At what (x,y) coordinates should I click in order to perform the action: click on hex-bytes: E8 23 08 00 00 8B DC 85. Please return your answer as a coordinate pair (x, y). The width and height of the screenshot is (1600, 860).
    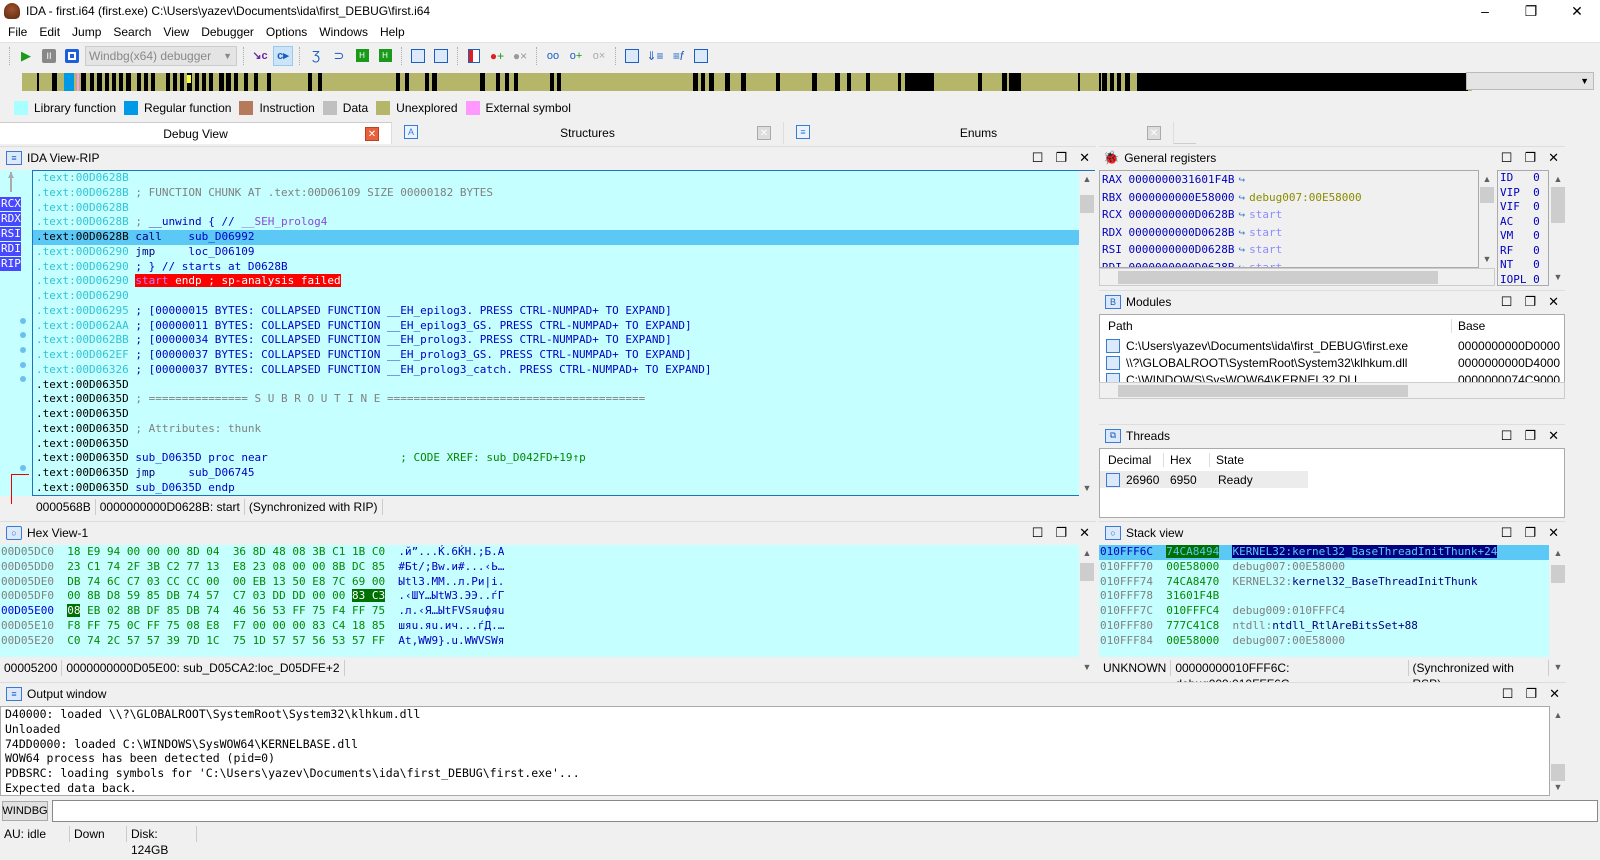
    Looking at the image, I should click on (309, 566).